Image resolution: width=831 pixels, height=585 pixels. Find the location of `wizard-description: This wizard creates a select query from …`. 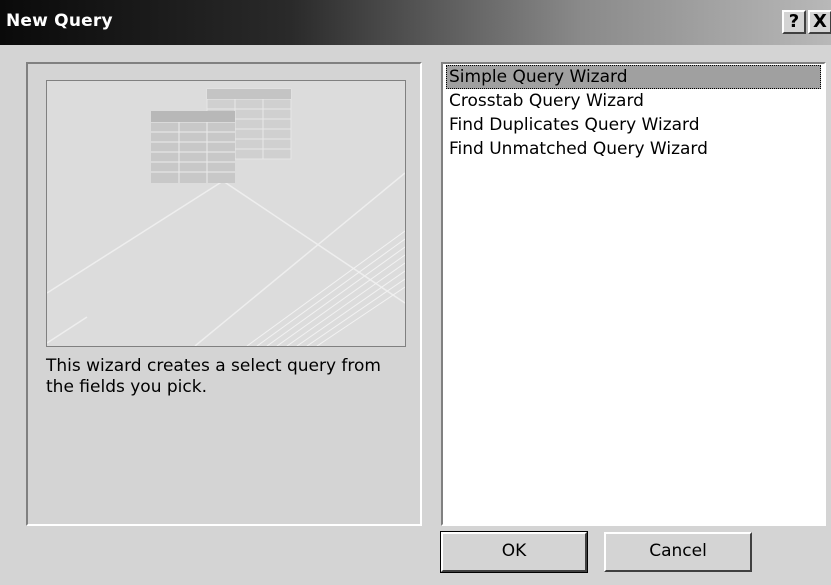

wizard-description: This wizard creates a select query from … is located at coordinates (213, 376).